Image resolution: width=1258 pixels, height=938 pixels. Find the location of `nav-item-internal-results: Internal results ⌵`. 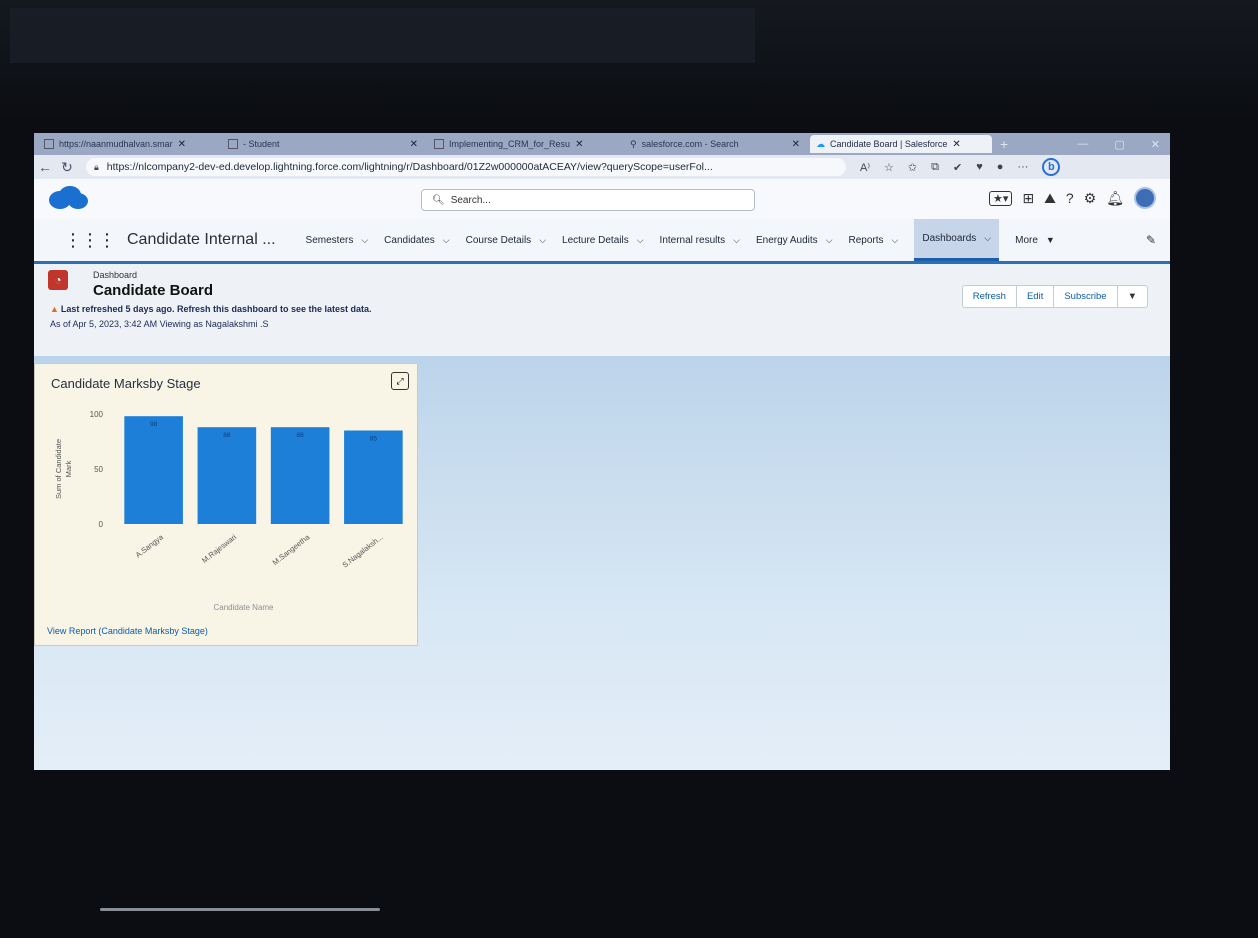

nav-item-internal-results: Internal results ⌵ is located at coordinates (700, 240).